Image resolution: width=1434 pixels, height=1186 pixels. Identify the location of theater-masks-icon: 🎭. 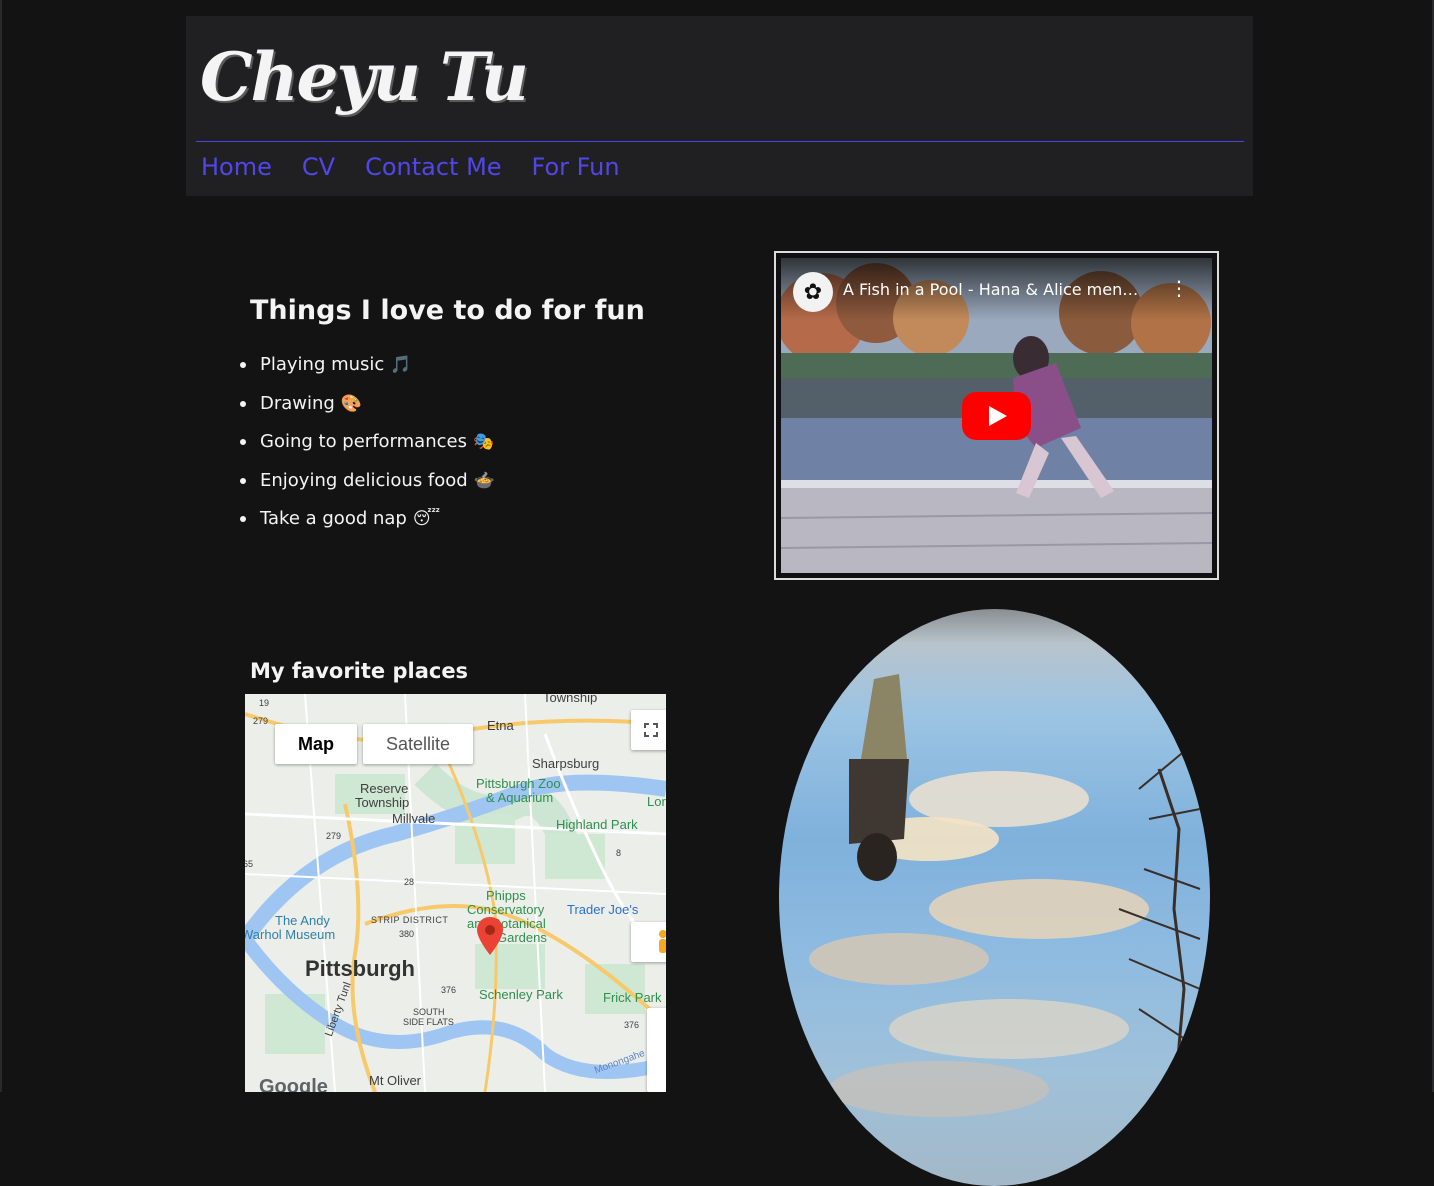
(483, 442).